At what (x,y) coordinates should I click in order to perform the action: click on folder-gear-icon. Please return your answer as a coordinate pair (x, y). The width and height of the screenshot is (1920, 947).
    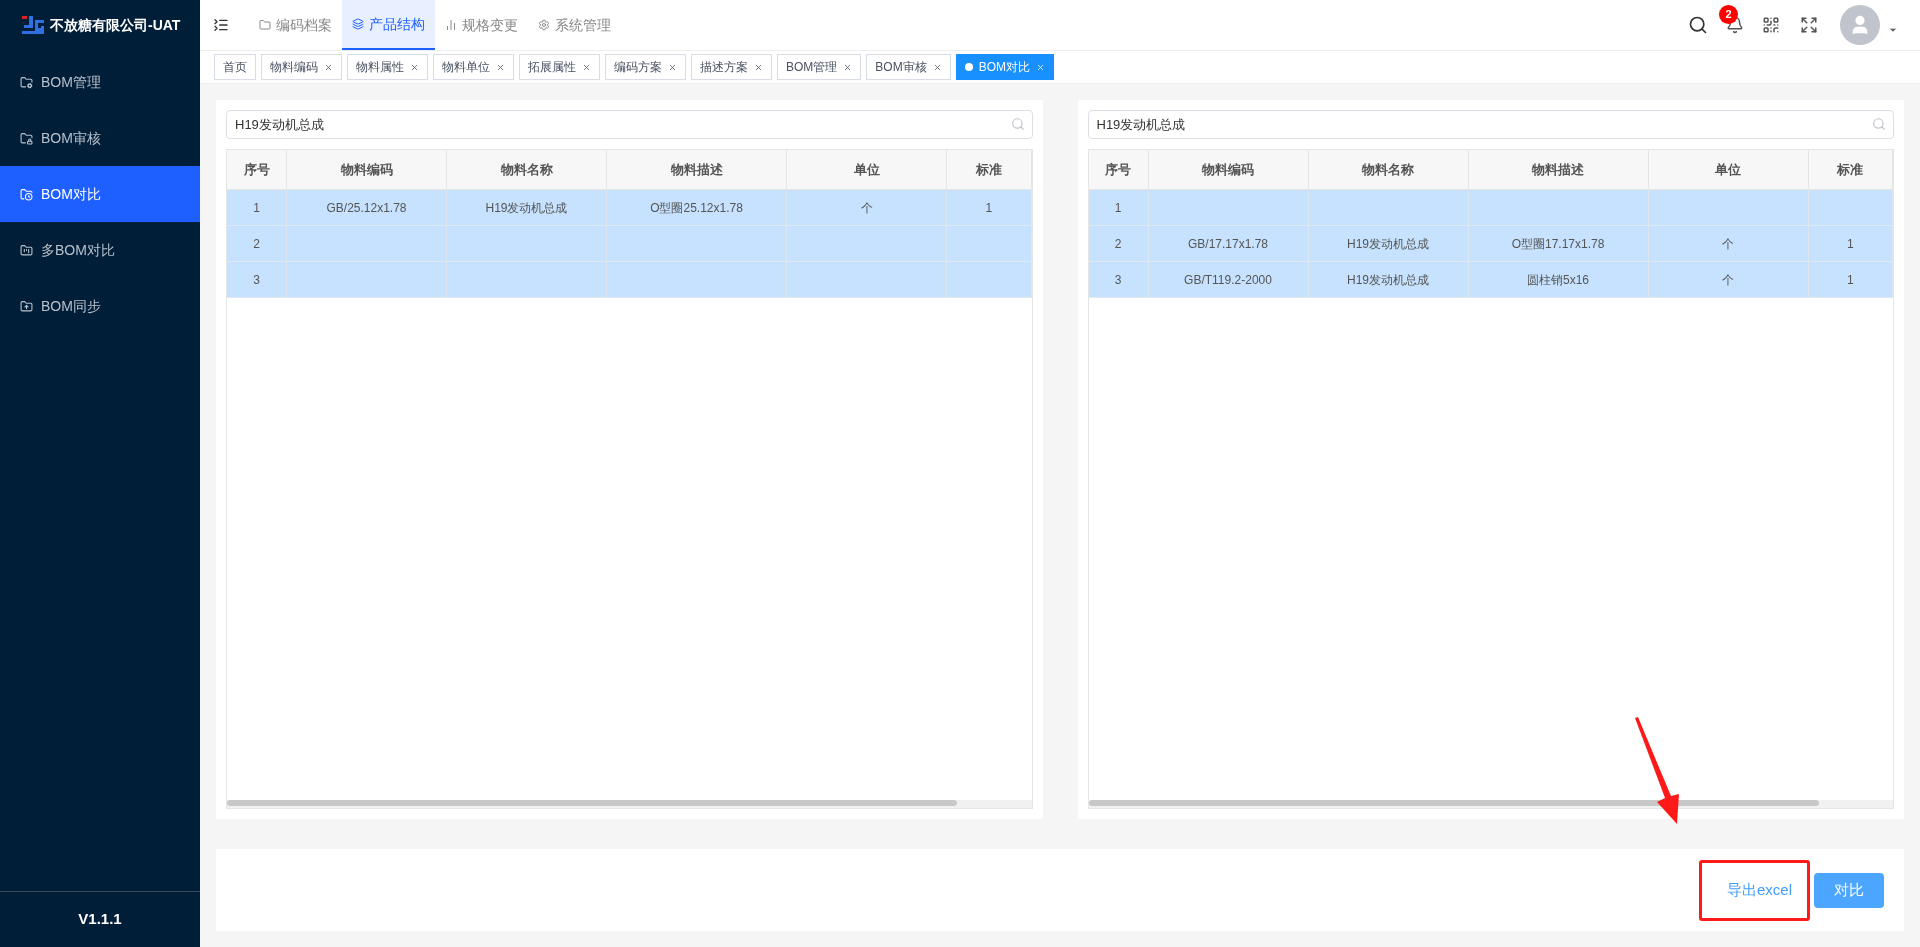
    Looking at the image, I should click on (26, 82).